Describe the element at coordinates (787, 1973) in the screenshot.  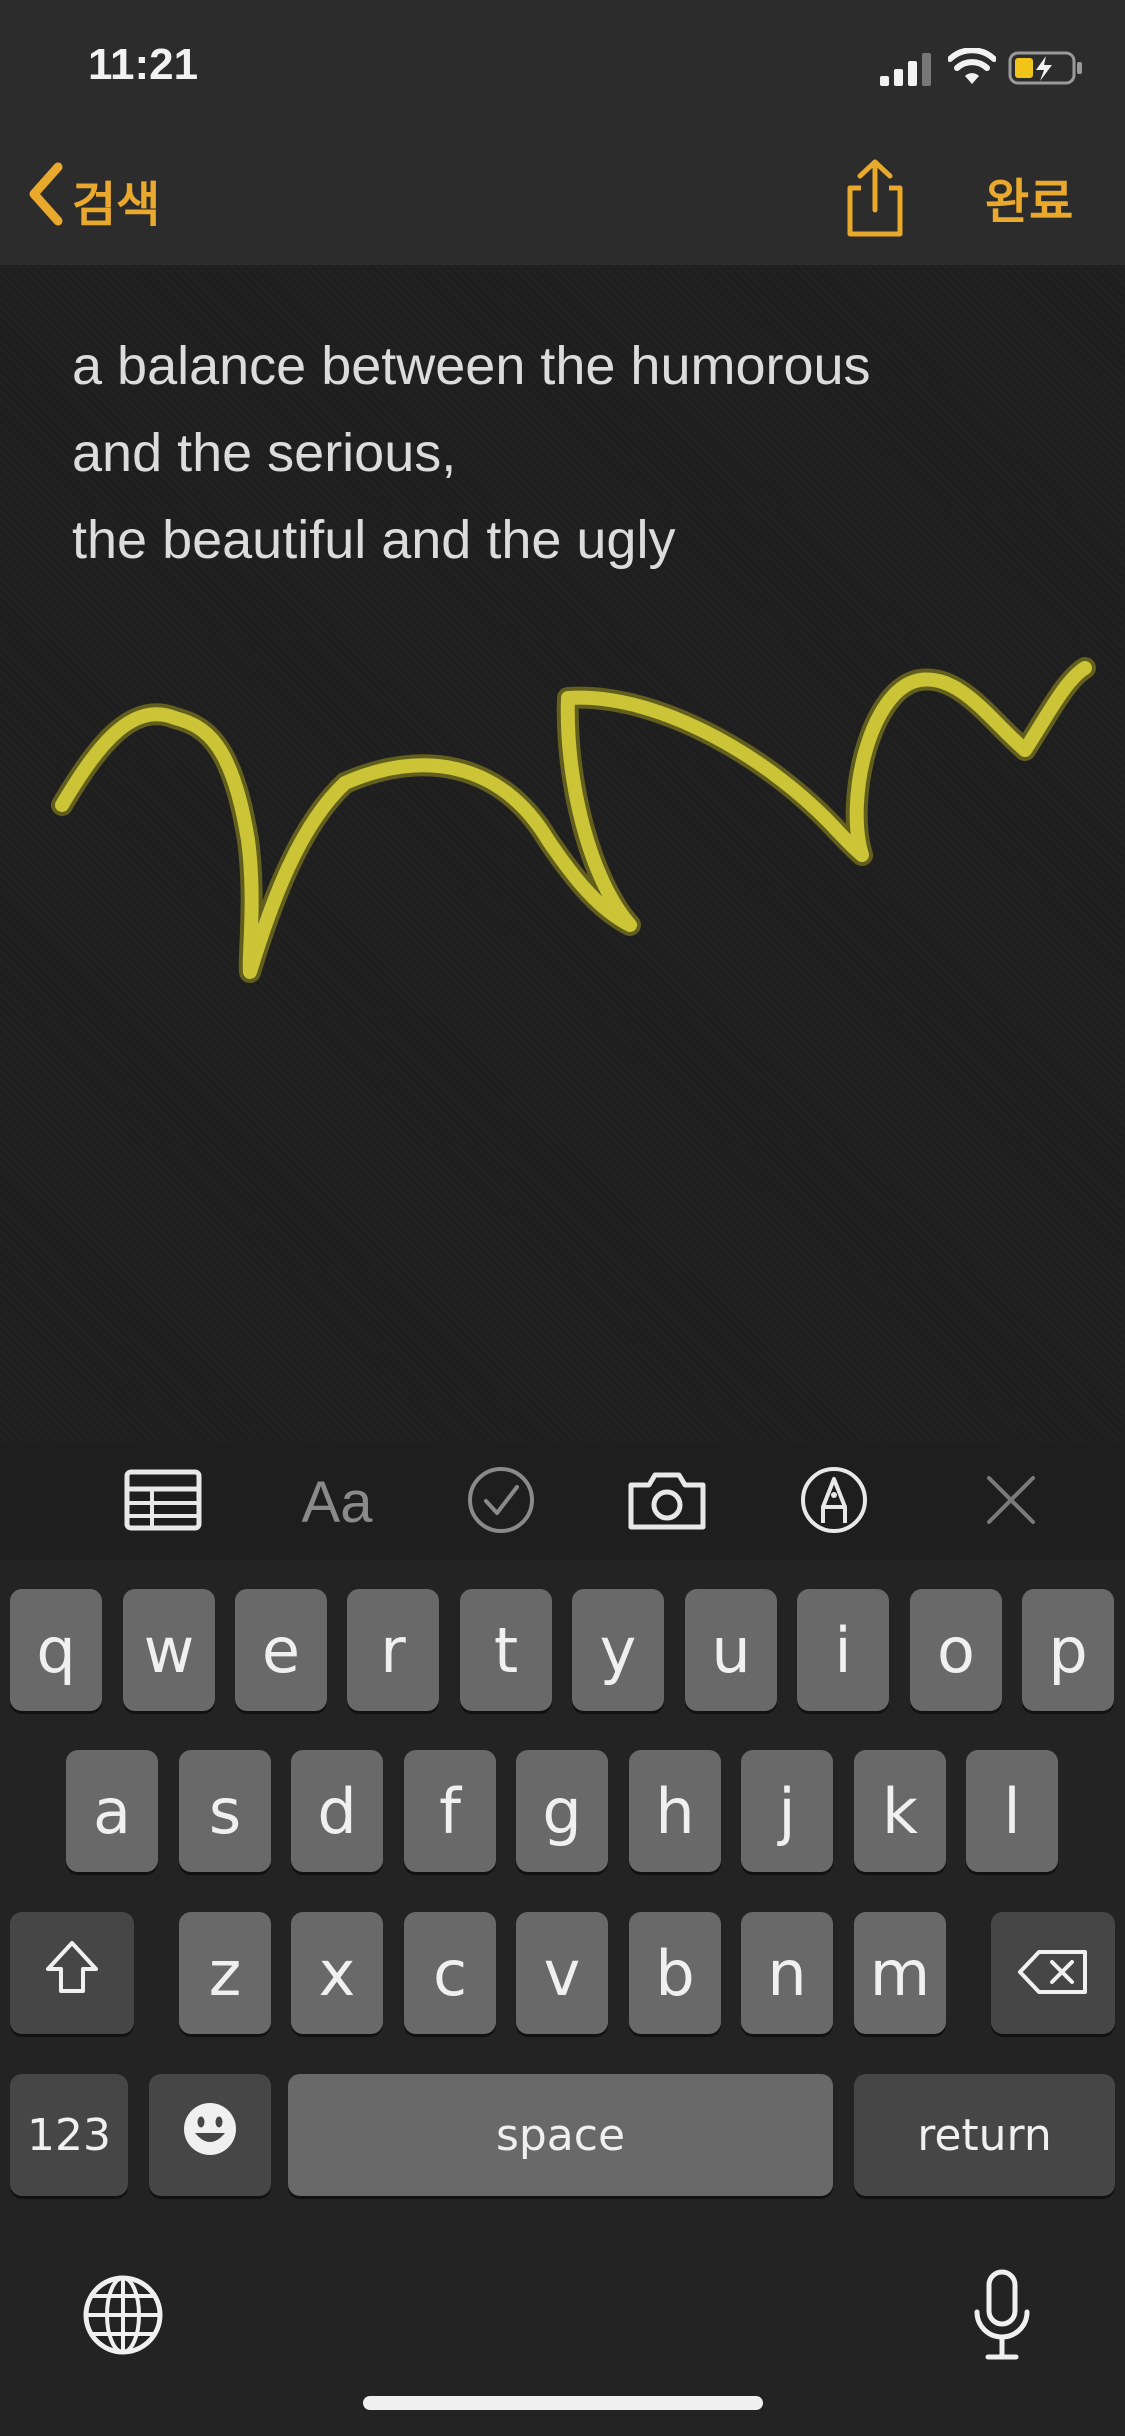
I see `key-n: n` at that location.